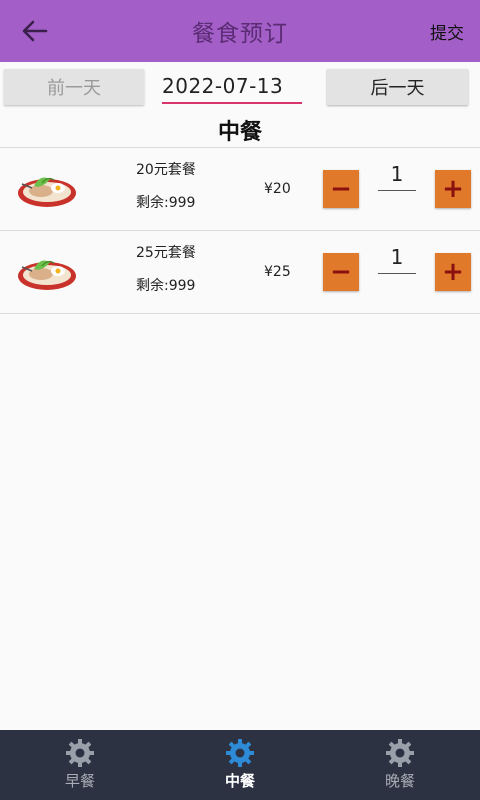 The height and width of the screenshot is (800, 480). Describe the element at coordinates (166, 170) in the screenshot. I see `meal-name: 20元套餐` at that location.